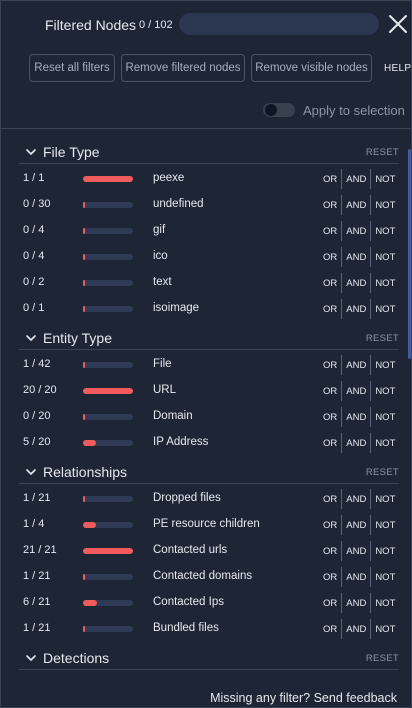 This screenshot has height=708, width=412. Describe the element at coordinates (168, 178) in the screenshot. I see `filter-label: peexe` at that location.